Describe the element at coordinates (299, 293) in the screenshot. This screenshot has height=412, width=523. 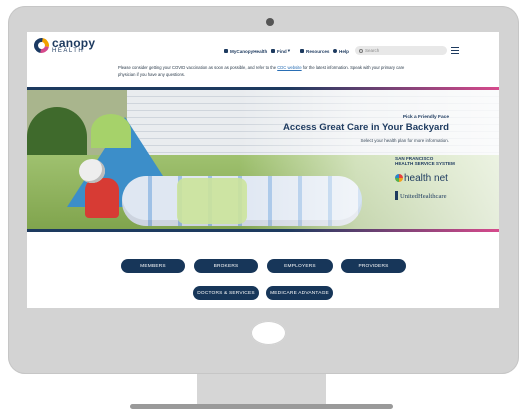
I see `medicare-advantage-button: MEDICARE ADVANTAGE` at that location.